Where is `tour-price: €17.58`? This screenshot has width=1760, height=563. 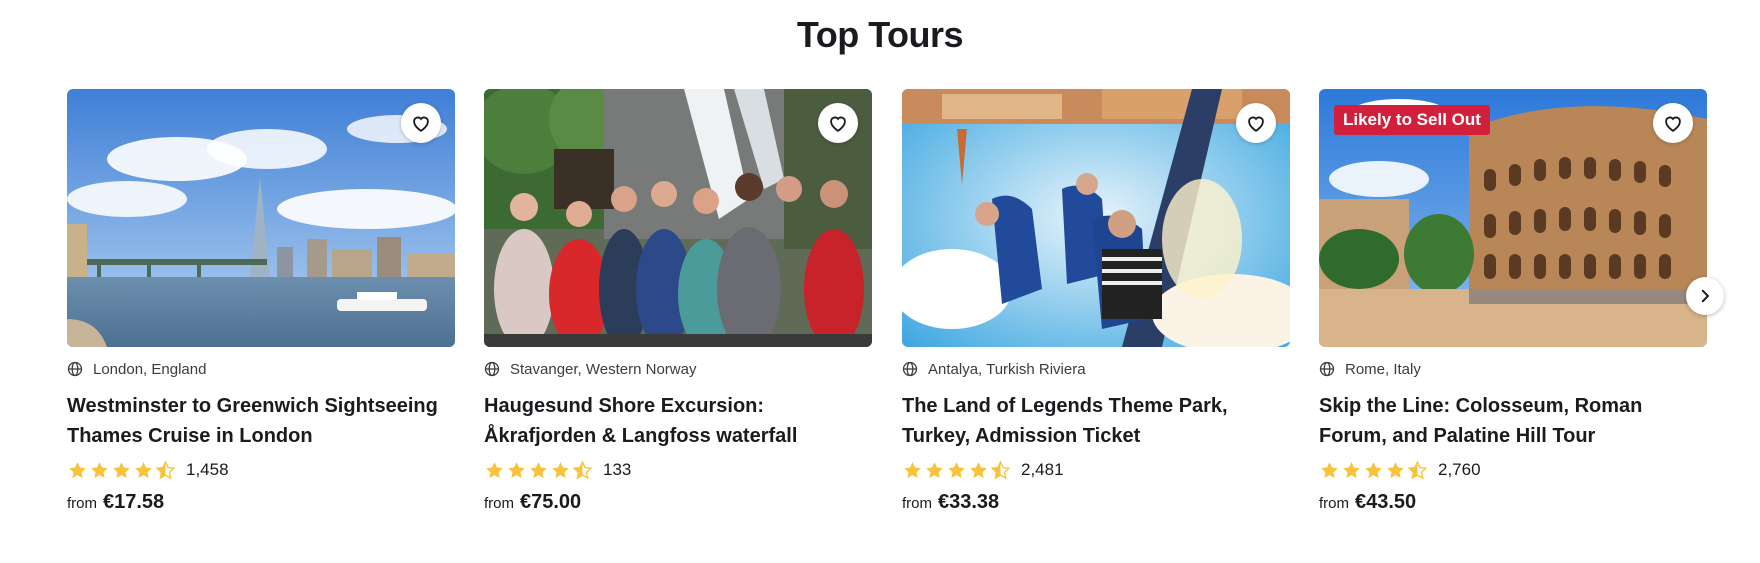
tour-price: €17.58 is located at coordinates (134, 502).